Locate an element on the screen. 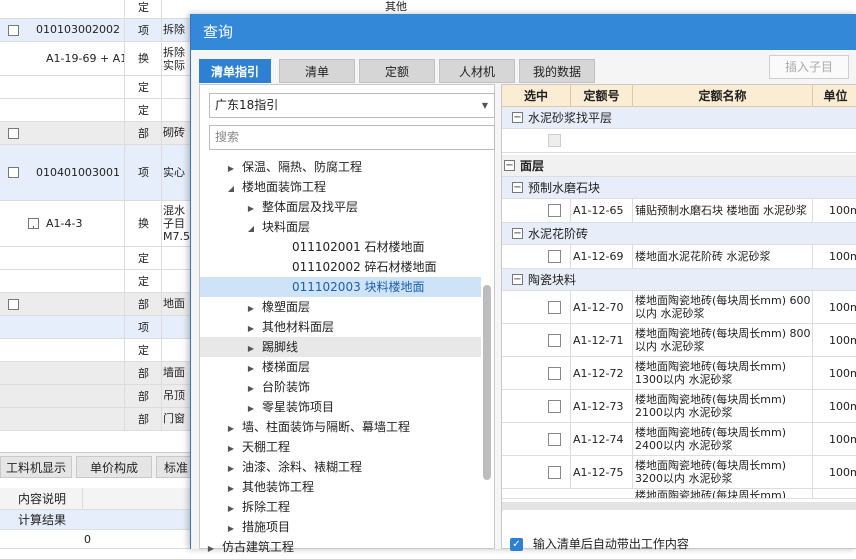  table-row: A1-12-69楼地面水泥花阶砖 水泥砂浆 100m2 is located at coordinates (679, 257).